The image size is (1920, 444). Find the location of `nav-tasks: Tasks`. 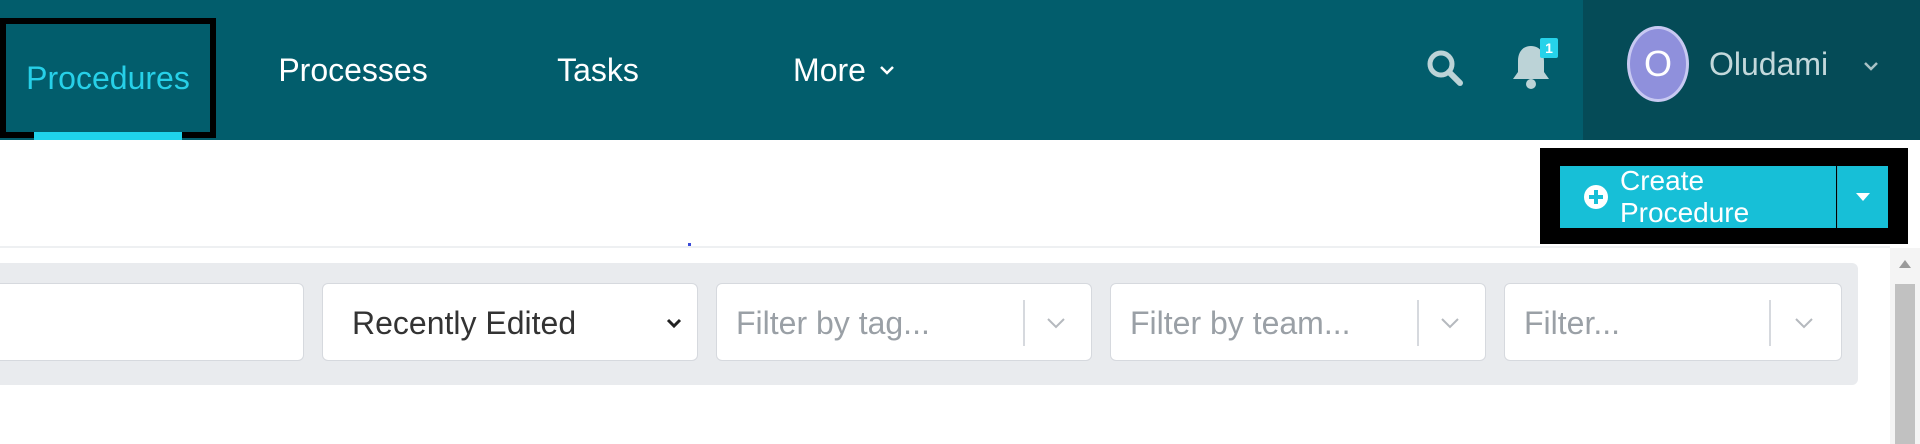

nav-tasks: Tasks is located at coordinates (598, 70).